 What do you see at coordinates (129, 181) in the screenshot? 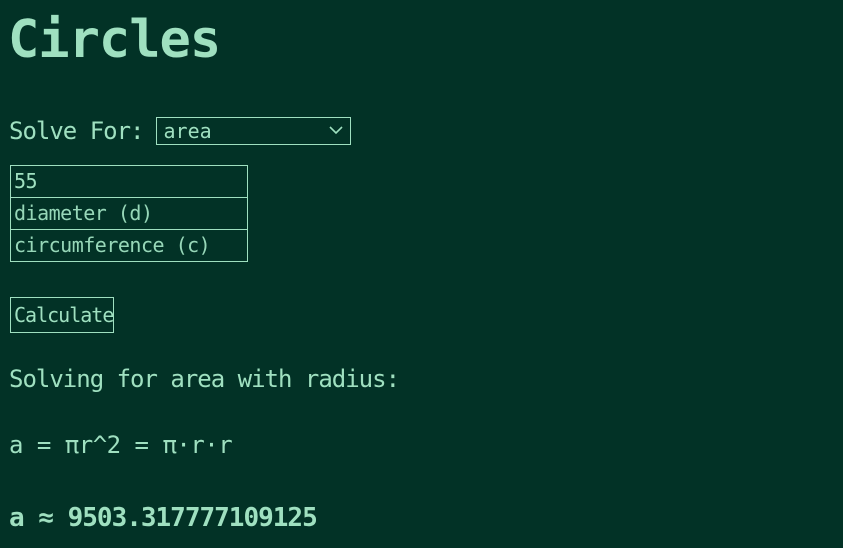
I see `radius-field: 55` at bounding box center [129, 181].